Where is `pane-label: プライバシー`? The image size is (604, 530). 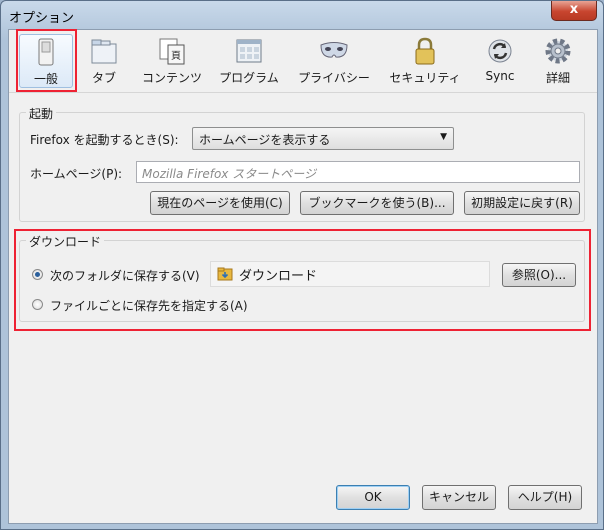 pane-label: プライバシー is located at coordinates (334, 78).